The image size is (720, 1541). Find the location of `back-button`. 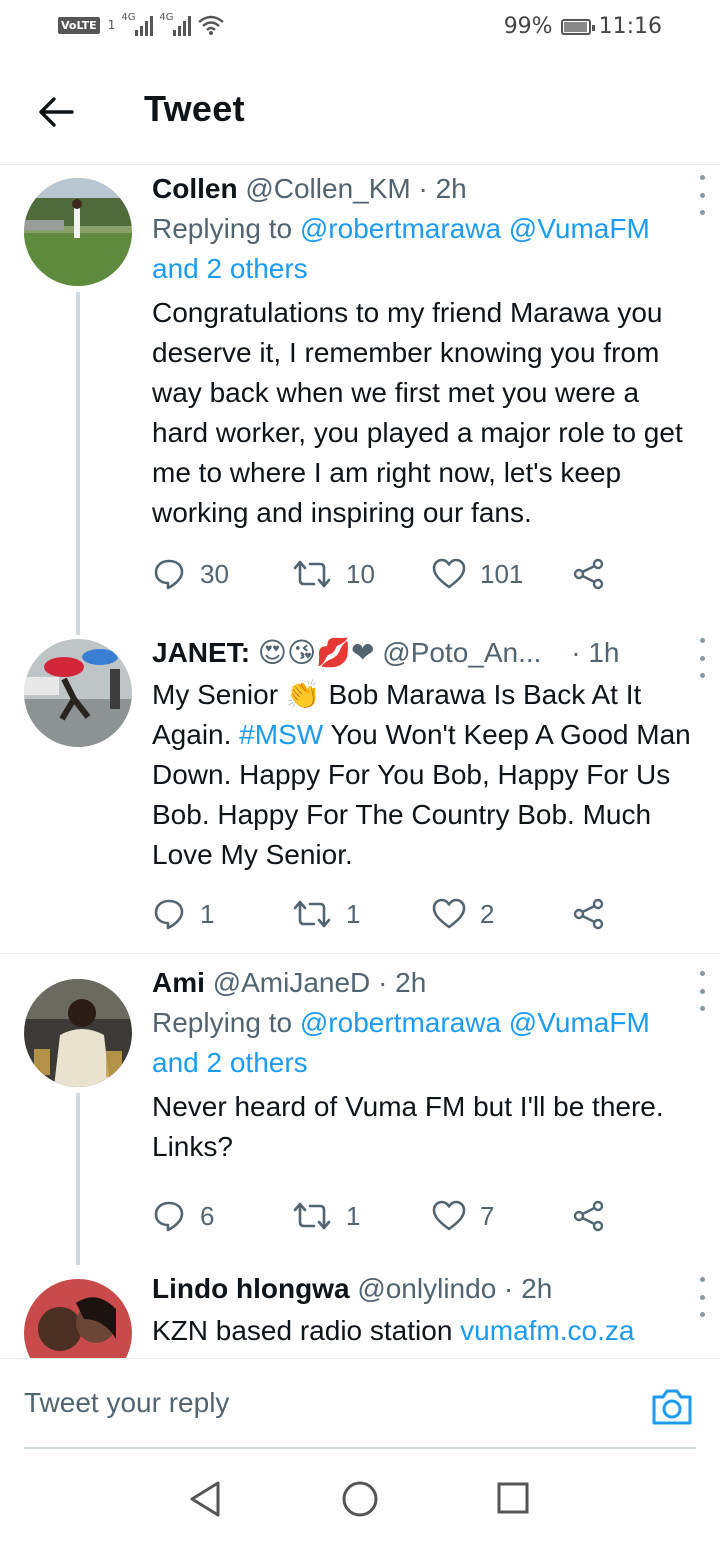

back-button is located at coordinates (56, 112).